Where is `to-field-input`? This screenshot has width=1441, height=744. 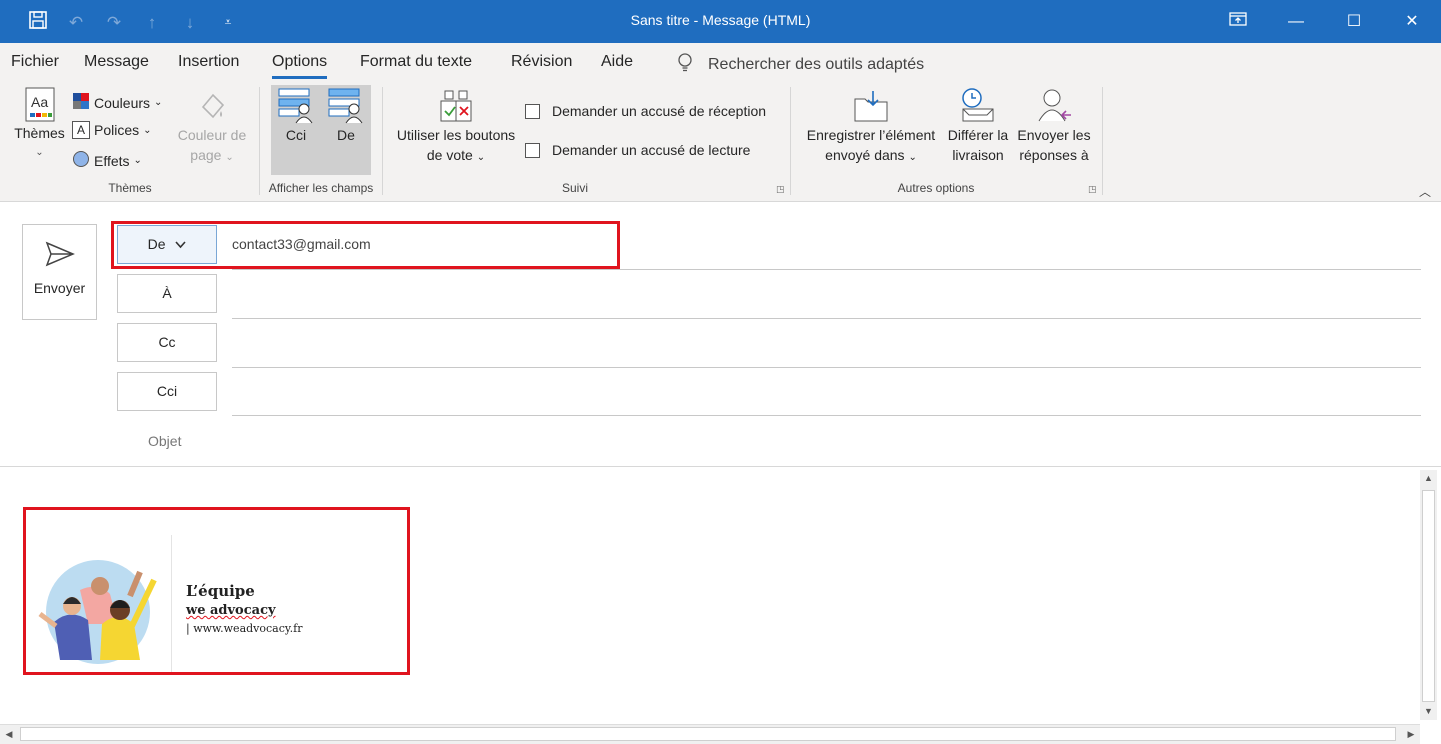 to-field-input is located at coordinates (826, 318).